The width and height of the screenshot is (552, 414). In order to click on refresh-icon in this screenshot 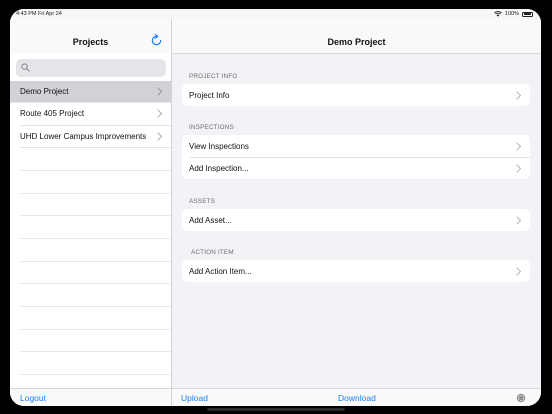, I will do `click(156, 40)`.